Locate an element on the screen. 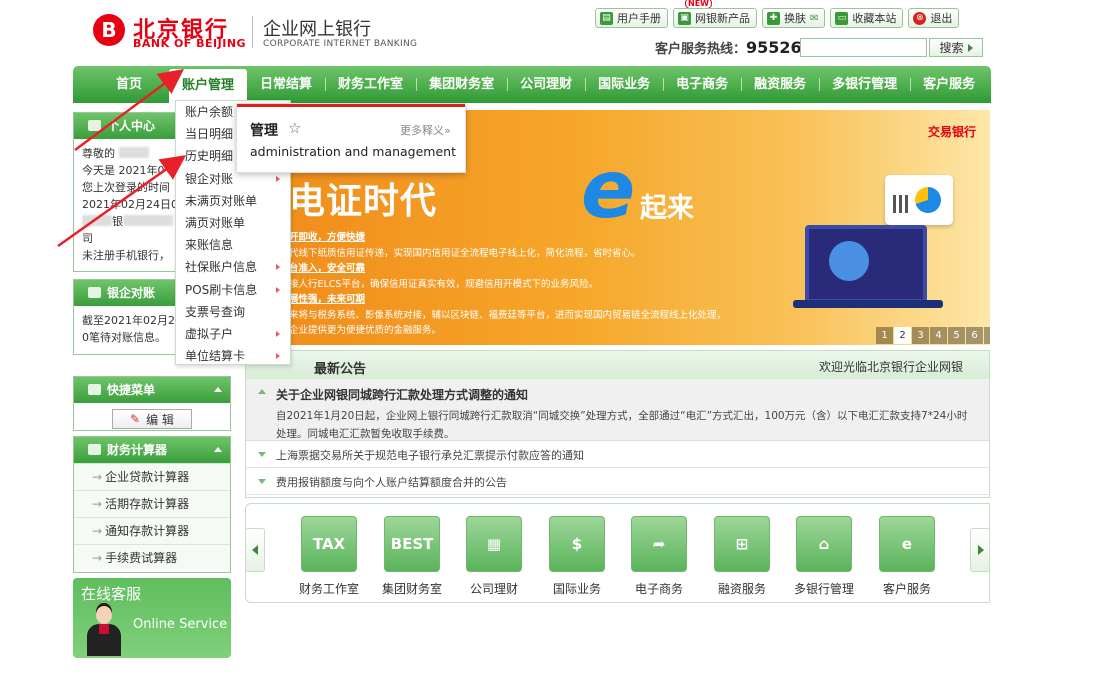 Image resolution: width=1093 pixels, height=684 pixels. menu-item-incoming-info: 来账信息 is located at coordinates (233, 245).